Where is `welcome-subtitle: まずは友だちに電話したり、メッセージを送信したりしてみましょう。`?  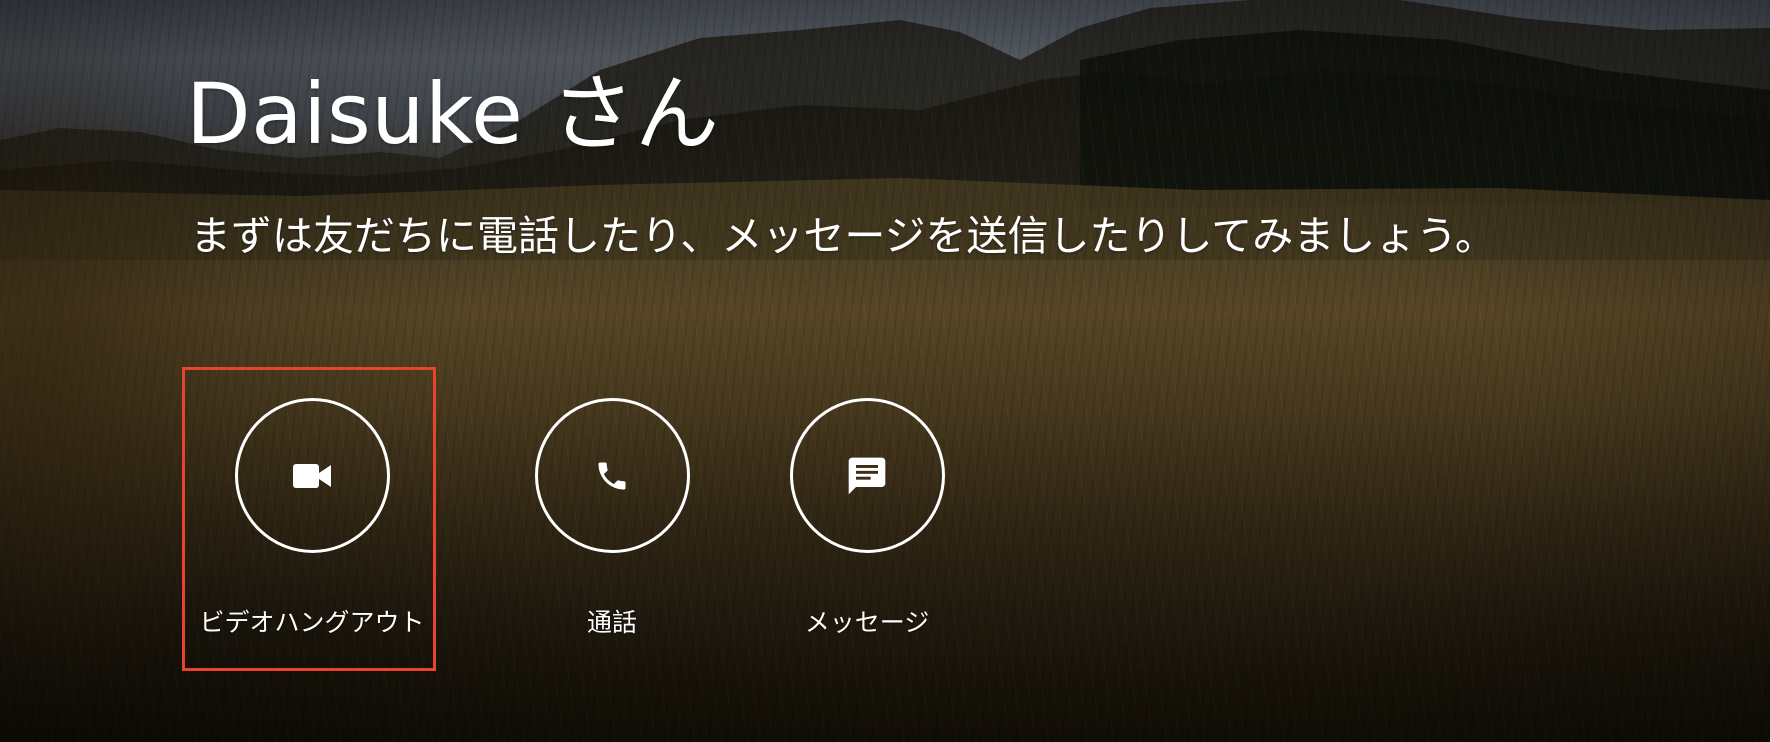
welcome-subtitle: まずは友だちに電話したり、メッセージを送信したりしてみましょう。 is located at coordinates (843, 236).